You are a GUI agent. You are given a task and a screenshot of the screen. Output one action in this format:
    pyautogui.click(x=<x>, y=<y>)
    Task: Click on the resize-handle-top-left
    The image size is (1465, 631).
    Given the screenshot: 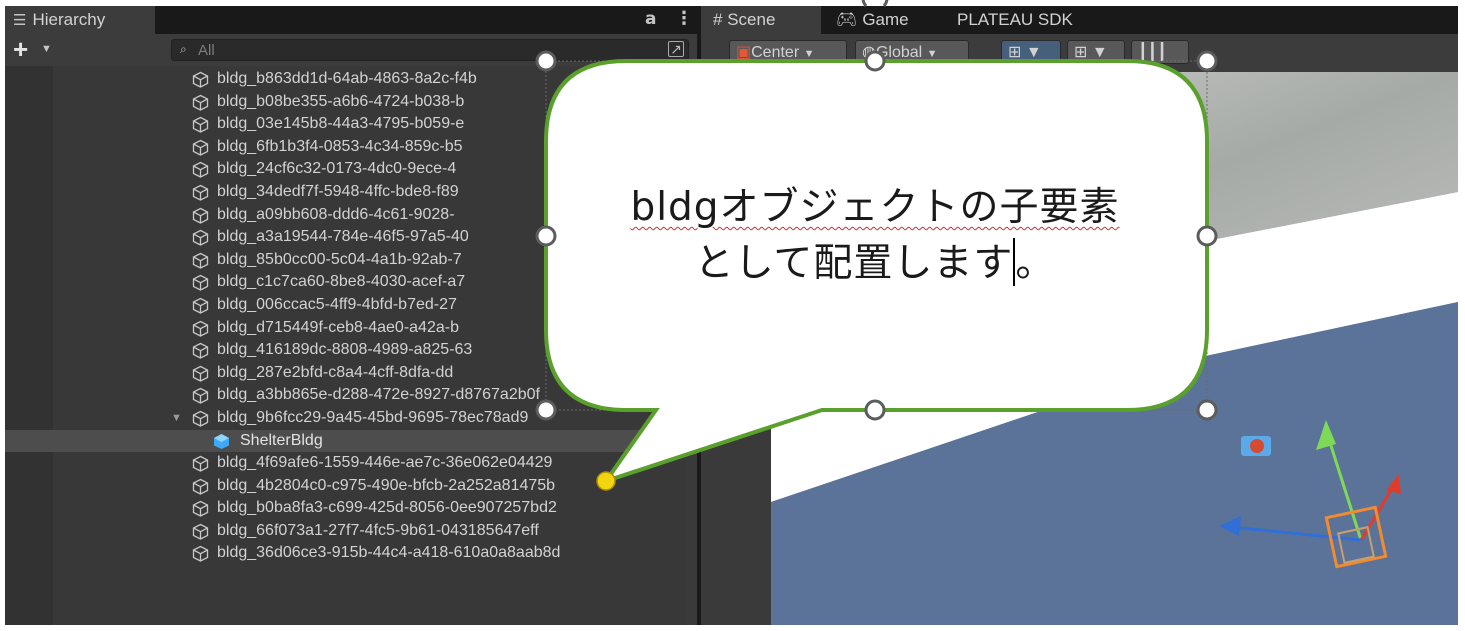 What is the action you would take?
    pyautogui.click(x=546, y=61)
    